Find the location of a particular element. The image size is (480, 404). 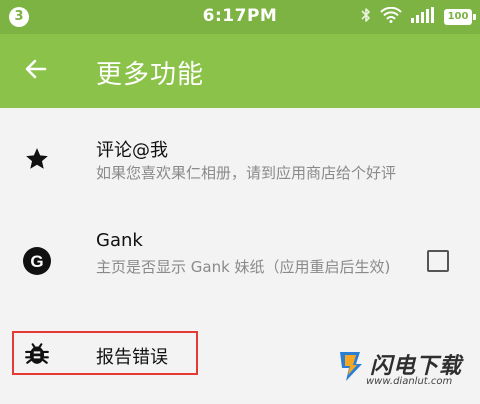

back-button is located at coordinates (36, 71).